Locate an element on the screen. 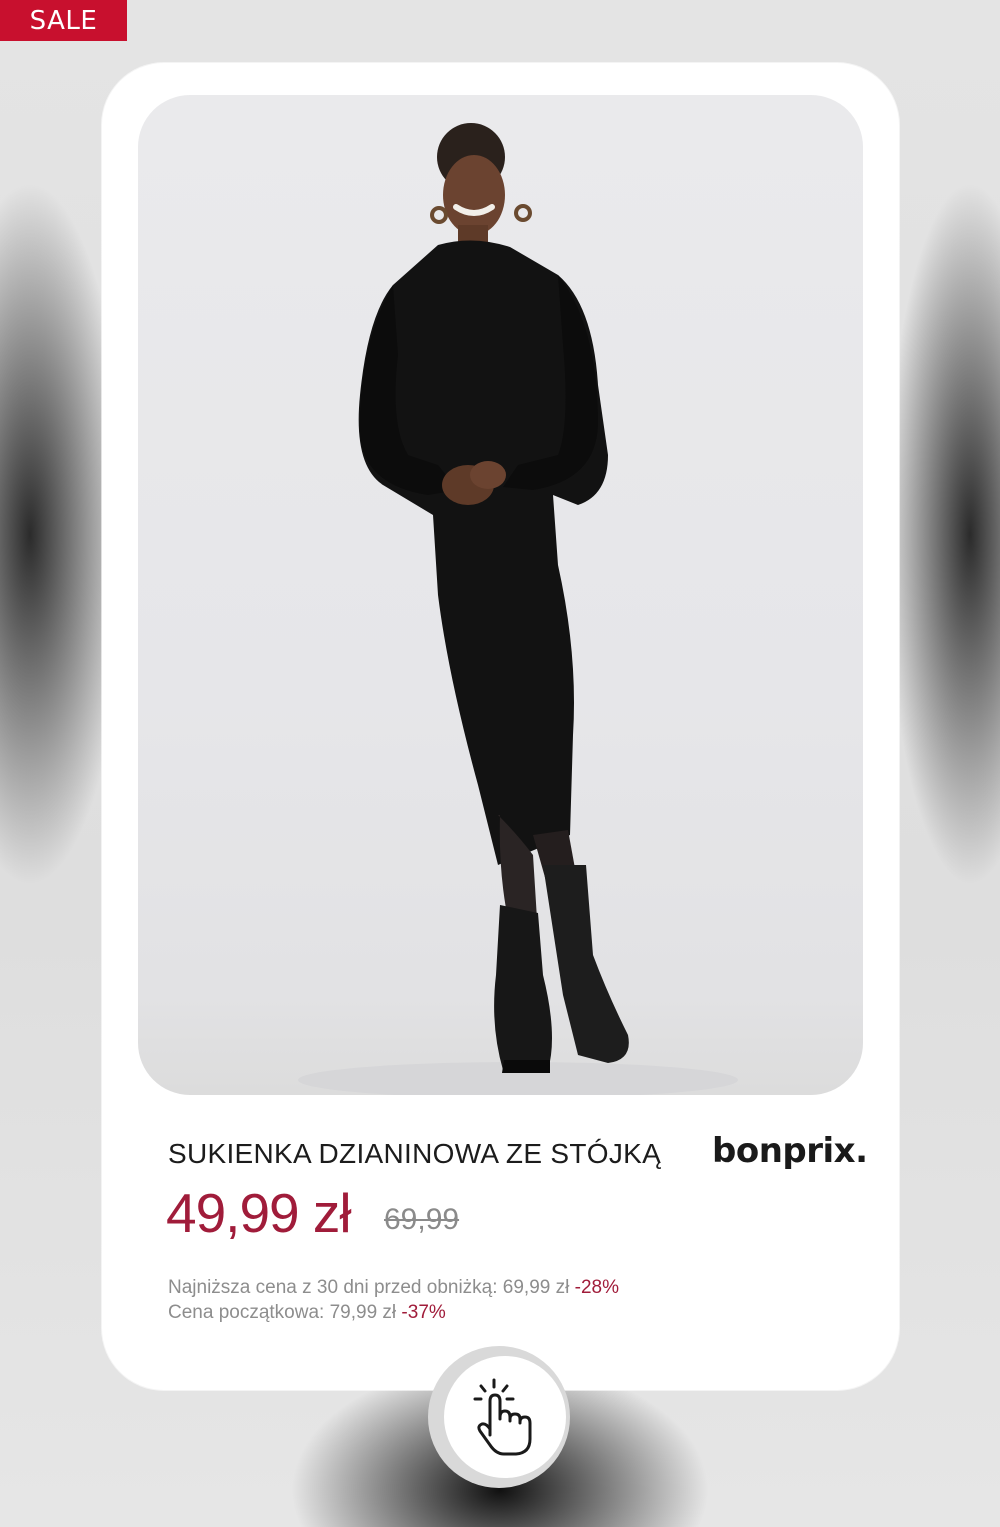  tap-button is located at coordinates (505, 1417).